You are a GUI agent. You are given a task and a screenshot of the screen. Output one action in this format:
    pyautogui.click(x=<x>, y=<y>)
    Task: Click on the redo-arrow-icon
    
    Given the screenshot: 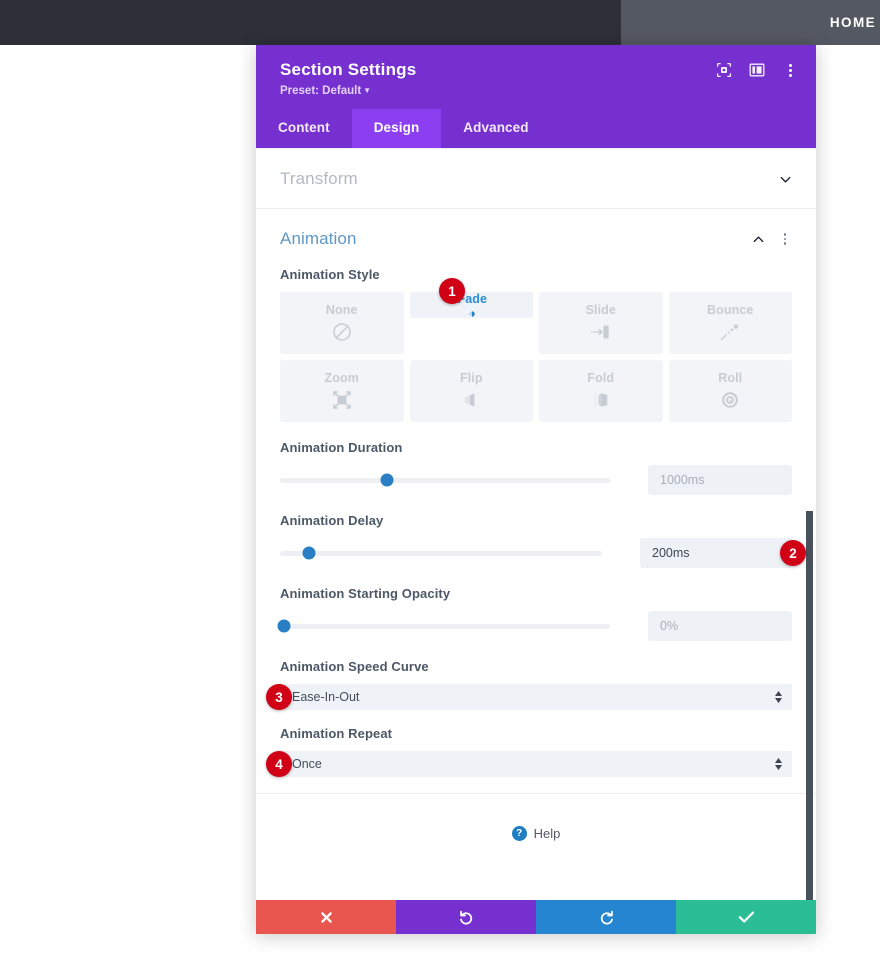 What is the action you would take?
    pyautogui.click(x=606, y=917)
    